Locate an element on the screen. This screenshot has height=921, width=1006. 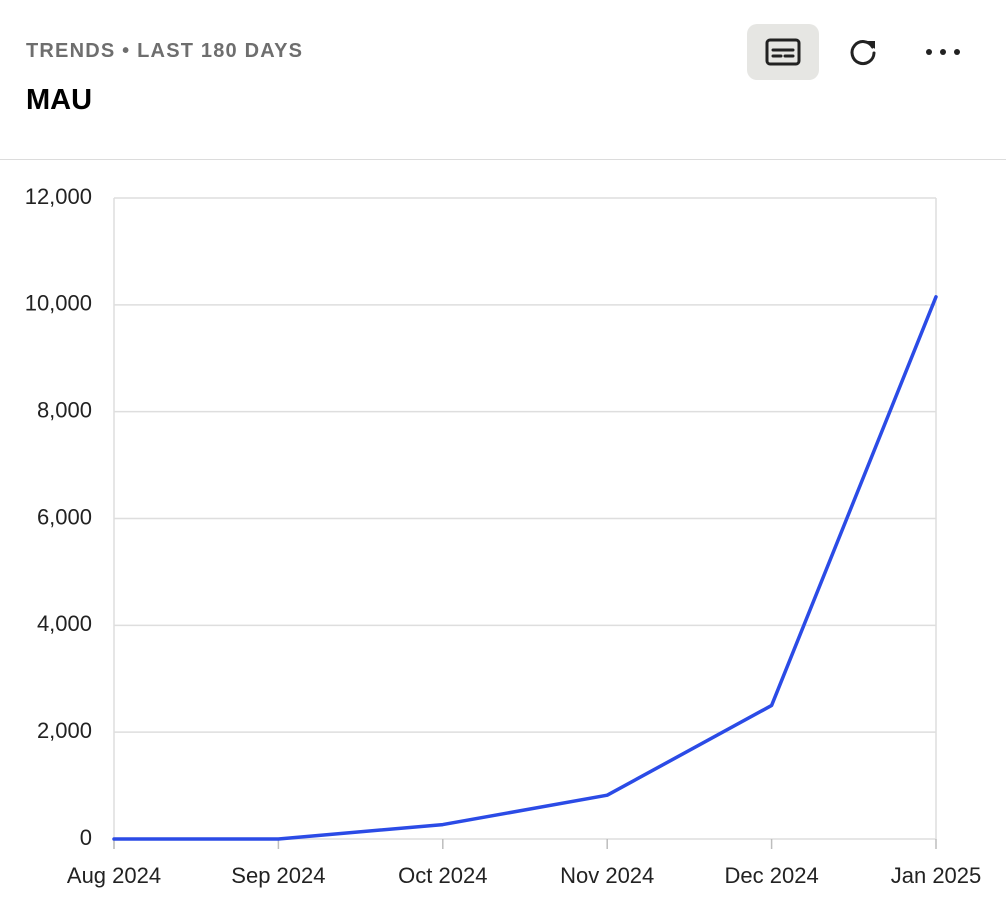
x-tick-label: Dec 2024 is located at coordinates (772, 875).